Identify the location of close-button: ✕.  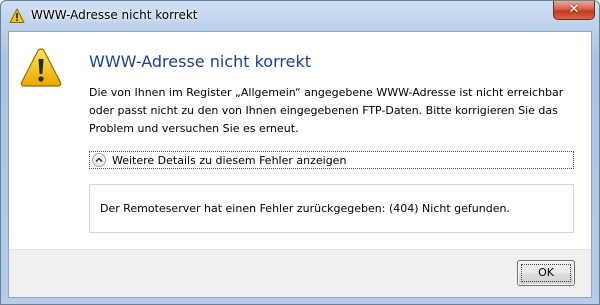
(574, 10).